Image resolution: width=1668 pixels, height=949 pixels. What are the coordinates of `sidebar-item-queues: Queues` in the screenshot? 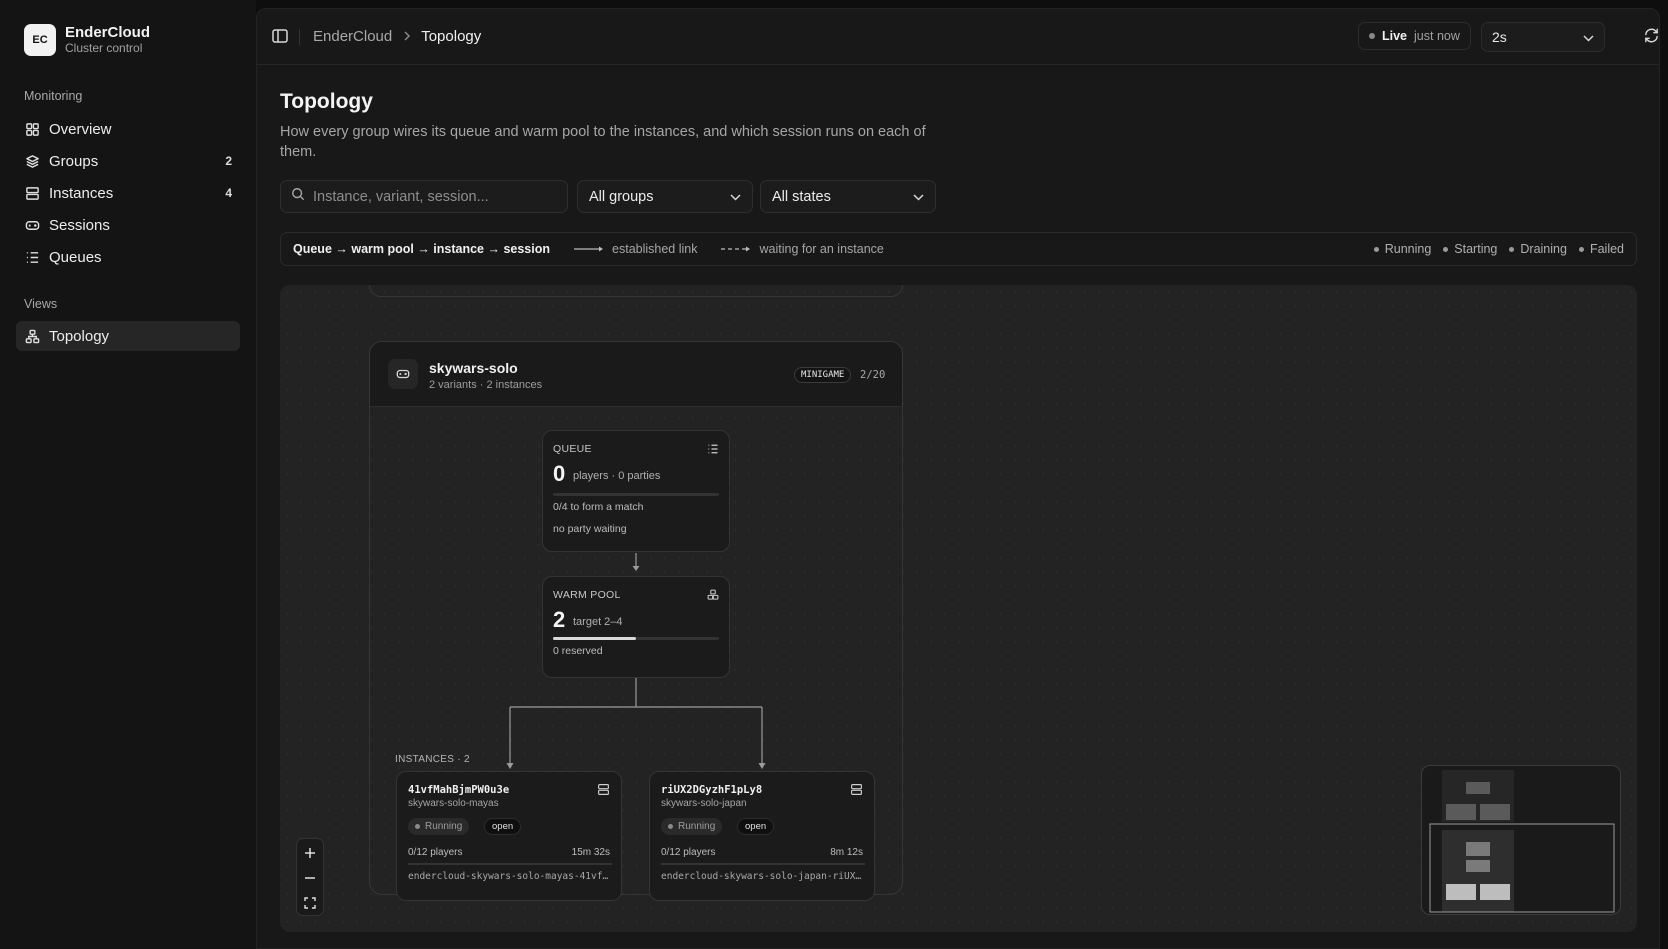 It's located at (128, 257).